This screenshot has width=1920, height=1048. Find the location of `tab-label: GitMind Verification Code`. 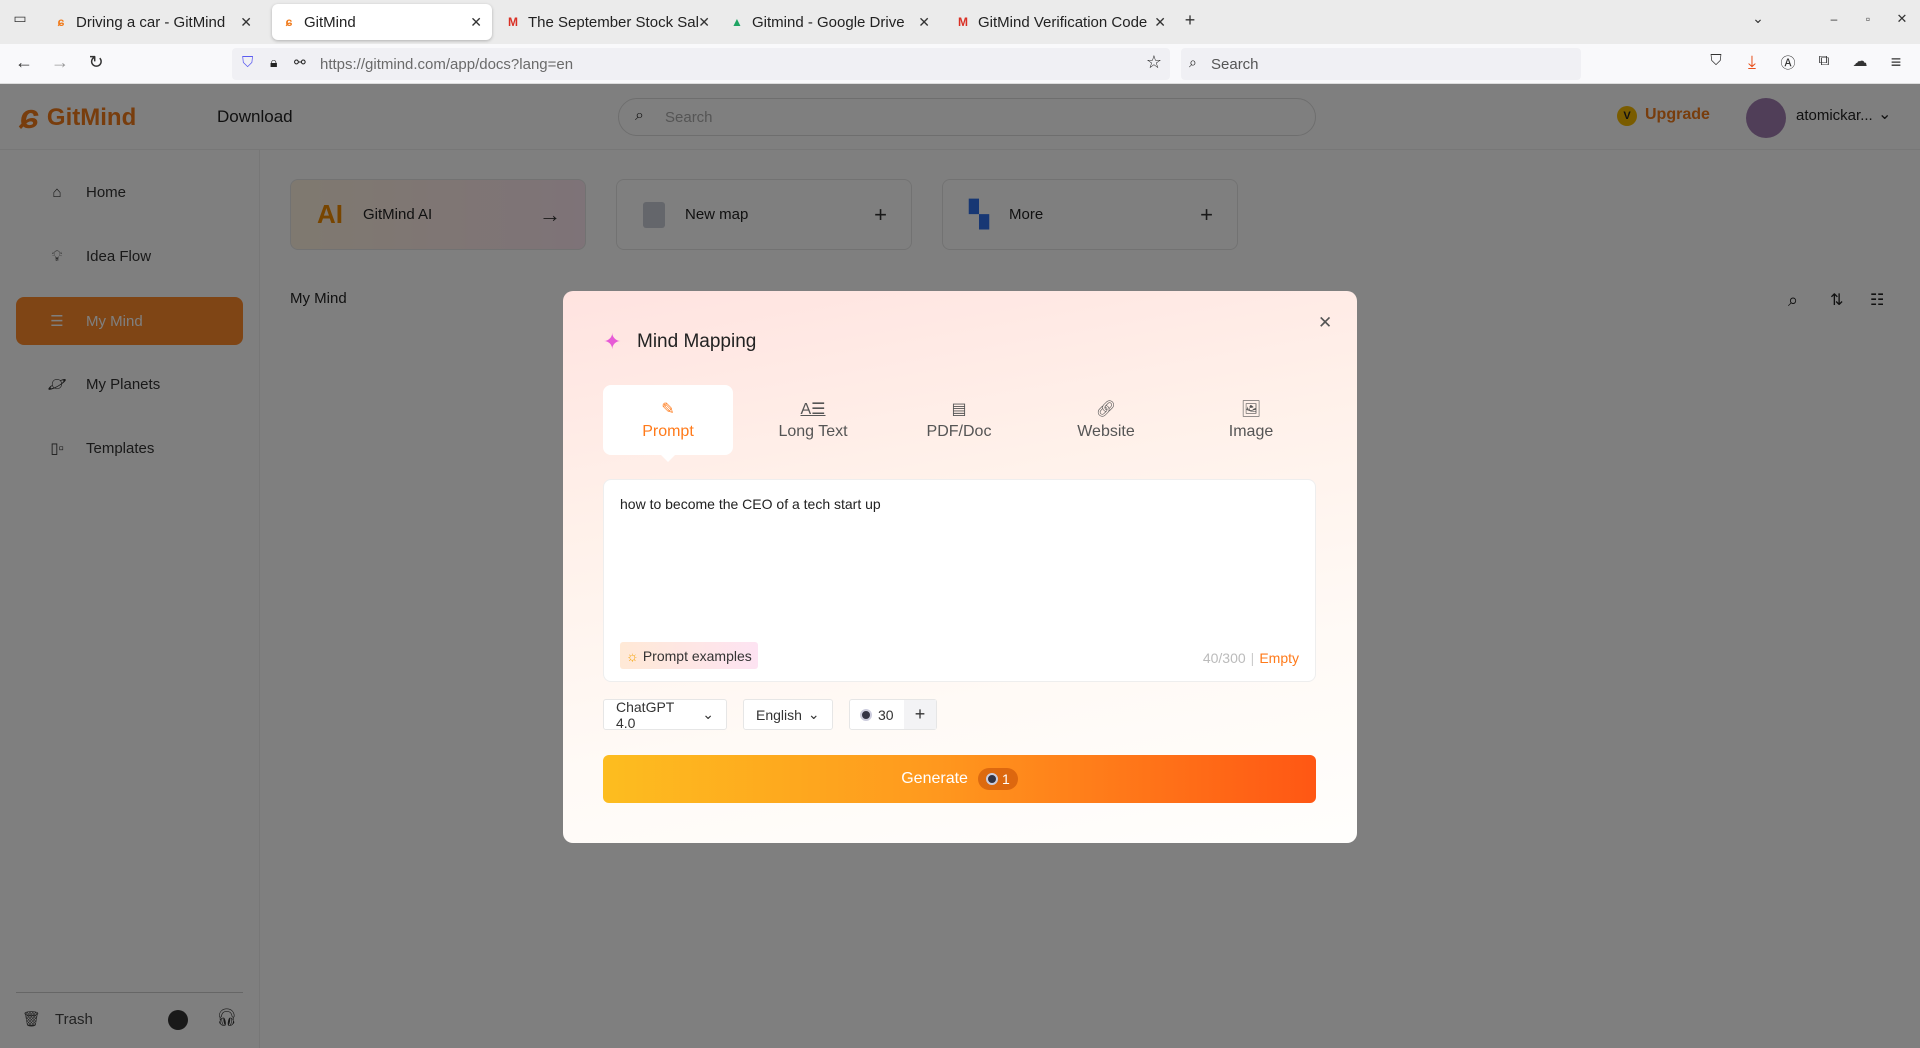

tab-label: GitMind Verification Code is located at coordinates (1063, 22).